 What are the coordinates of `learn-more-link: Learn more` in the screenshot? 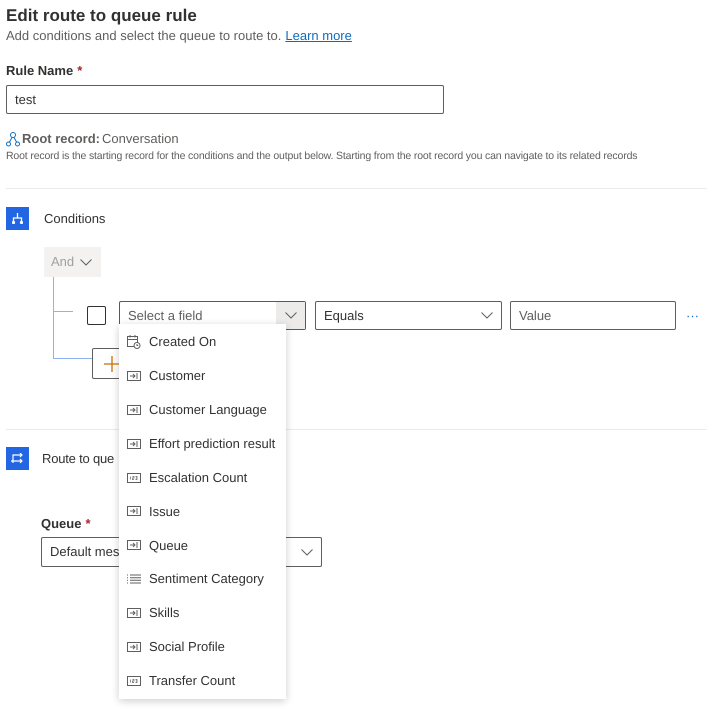 It's located at (318, 36).